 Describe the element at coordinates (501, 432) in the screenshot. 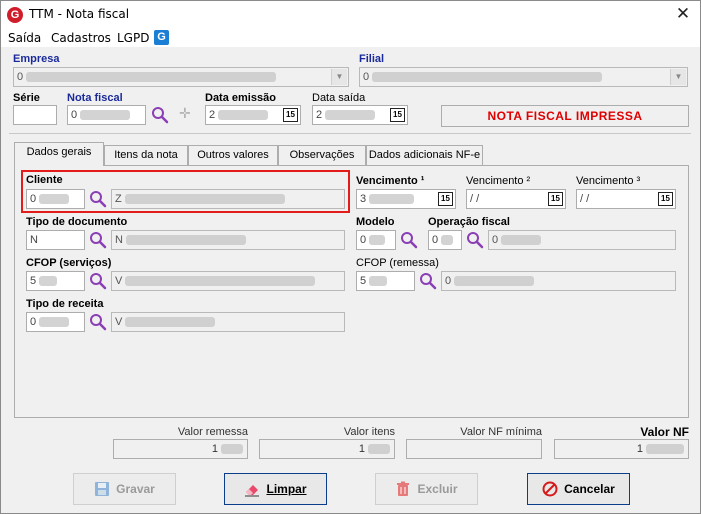

I see `valor-nf-minima-label: Valor NF mínima` at that location.